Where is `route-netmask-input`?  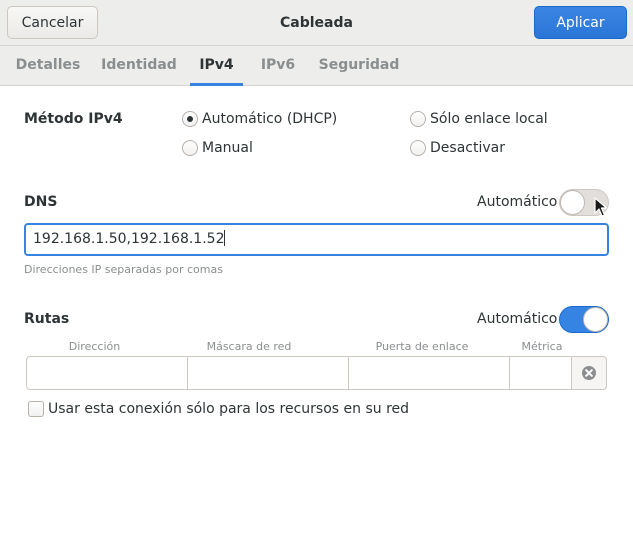 route-netmask-input is located at coordinates (268, 373).